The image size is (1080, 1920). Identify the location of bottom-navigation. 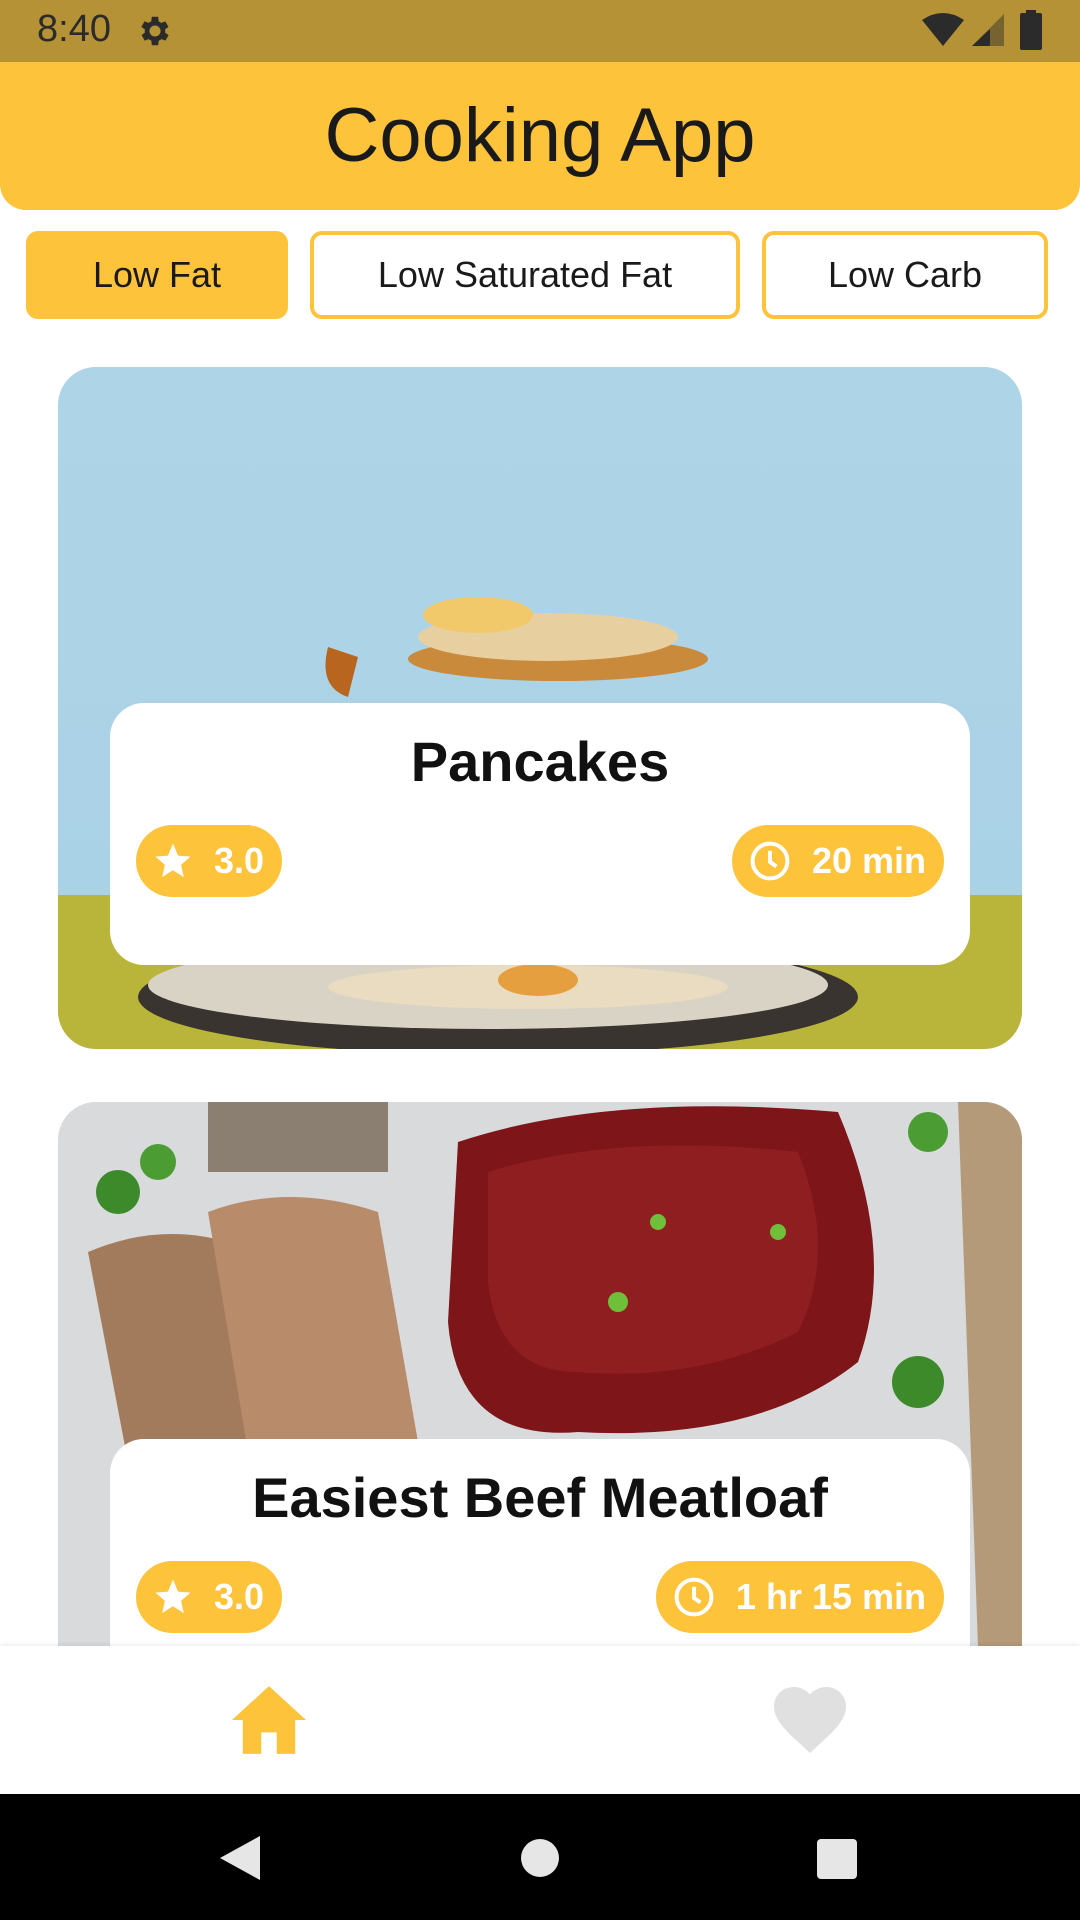
(540, 1720).